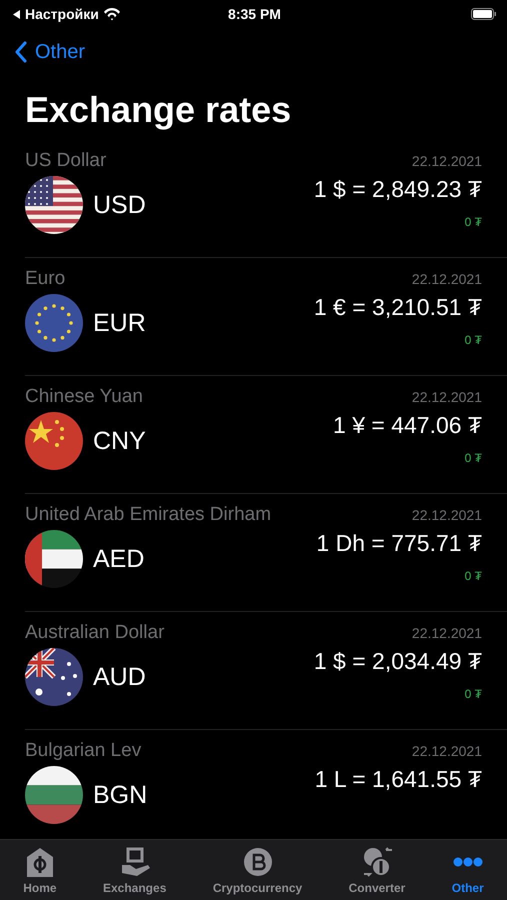 The image size is (507, 900). What do you see at coordinates (94, 633) in the screenshot?
I see `currency-name: Australian Dollar` at bounding box center [94, 633].